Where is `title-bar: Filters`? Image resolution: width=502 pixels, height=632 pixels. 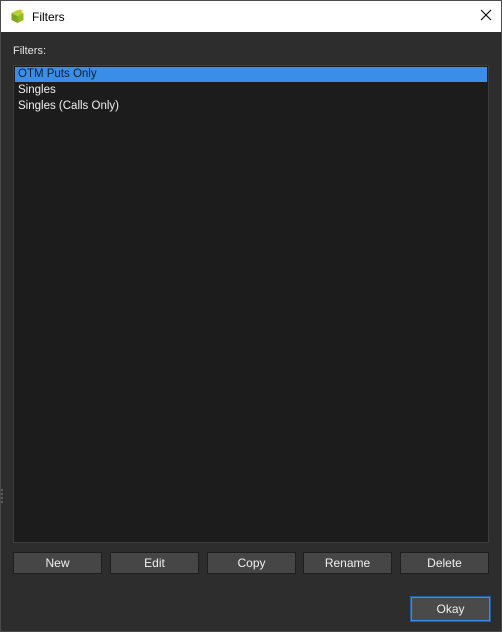 title-bar: Filters is located at coordinates (251, 16).